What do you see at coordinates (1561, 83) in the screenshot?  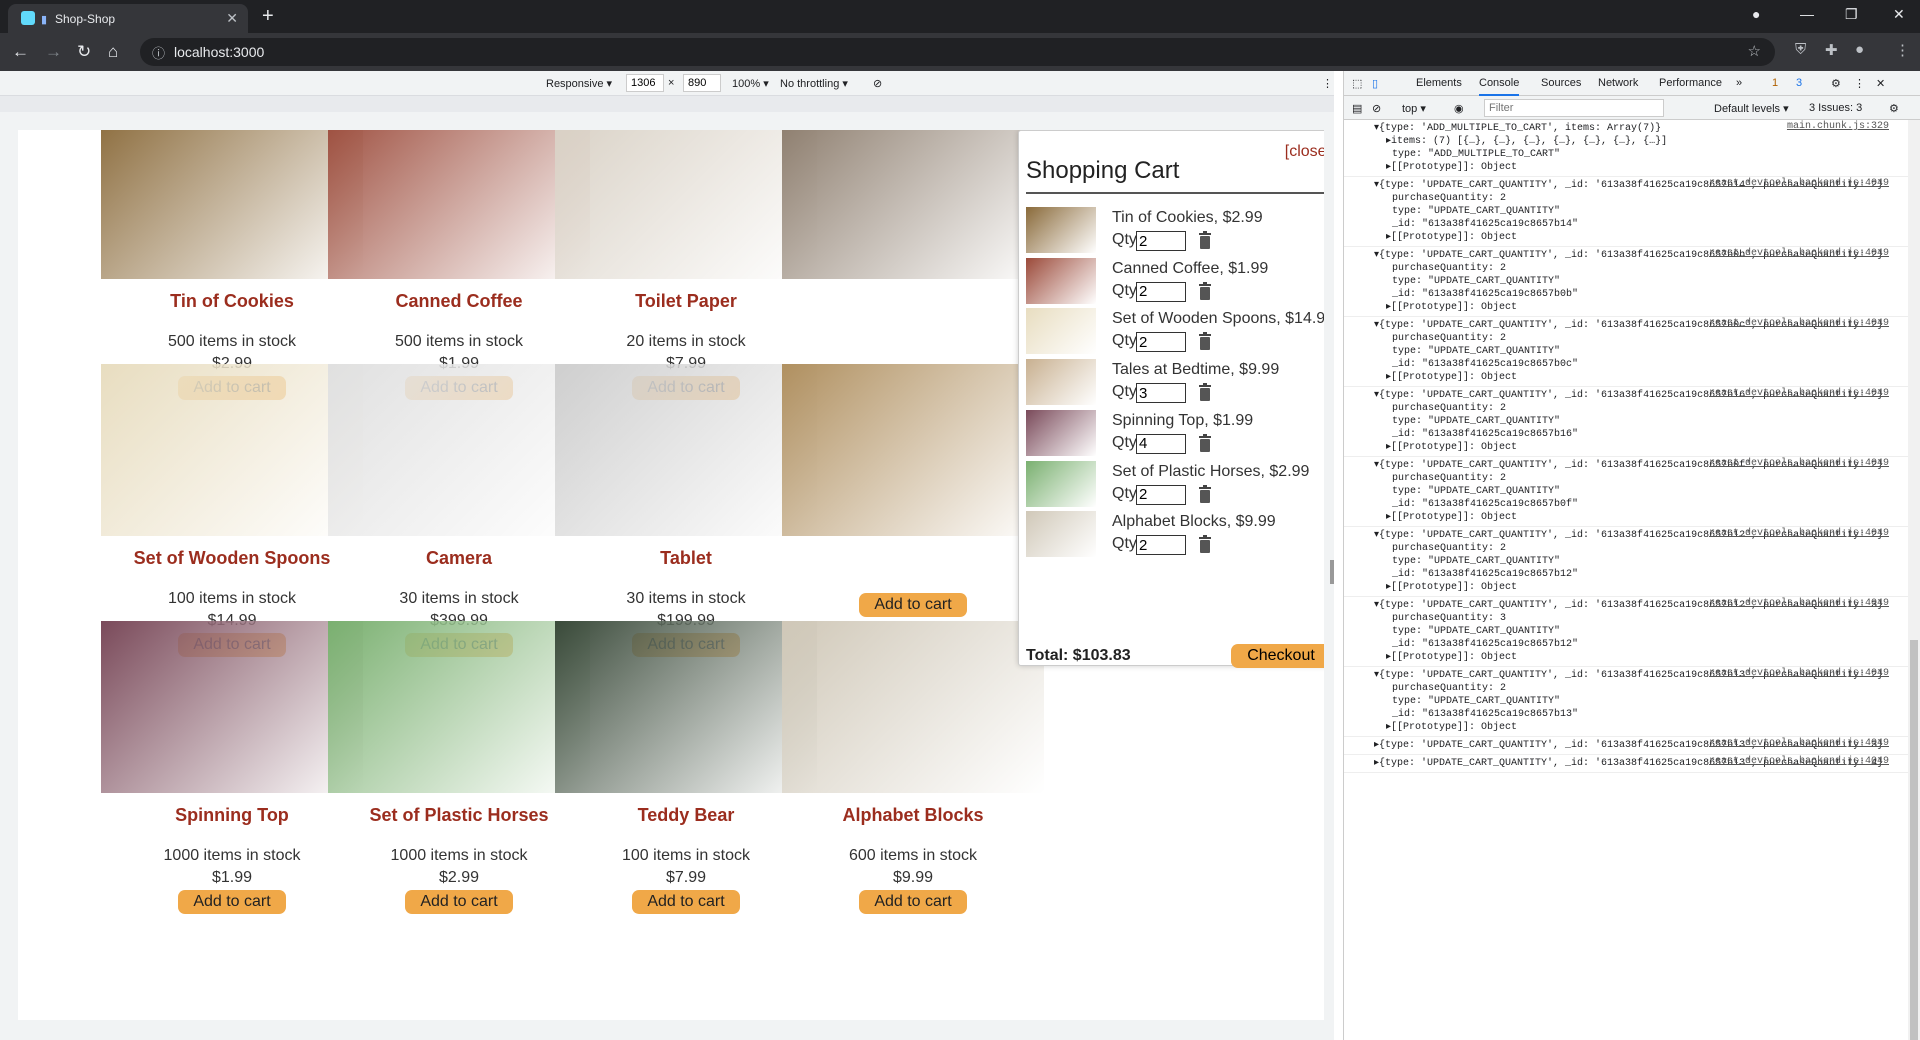 I see `tab-sources: Sources` at bounding box center [1561, 83].